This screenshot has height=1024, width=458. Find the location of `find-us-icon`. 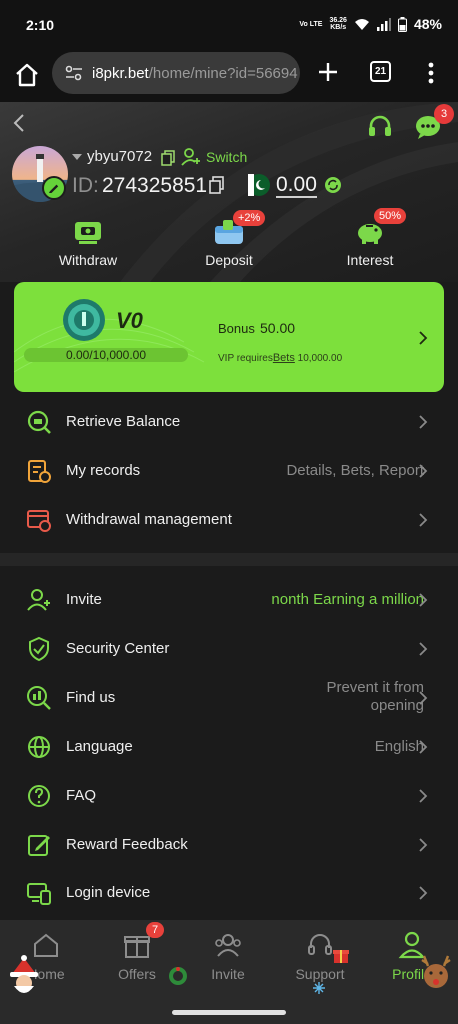

find-us-icon is located at coordinates (39, 698).